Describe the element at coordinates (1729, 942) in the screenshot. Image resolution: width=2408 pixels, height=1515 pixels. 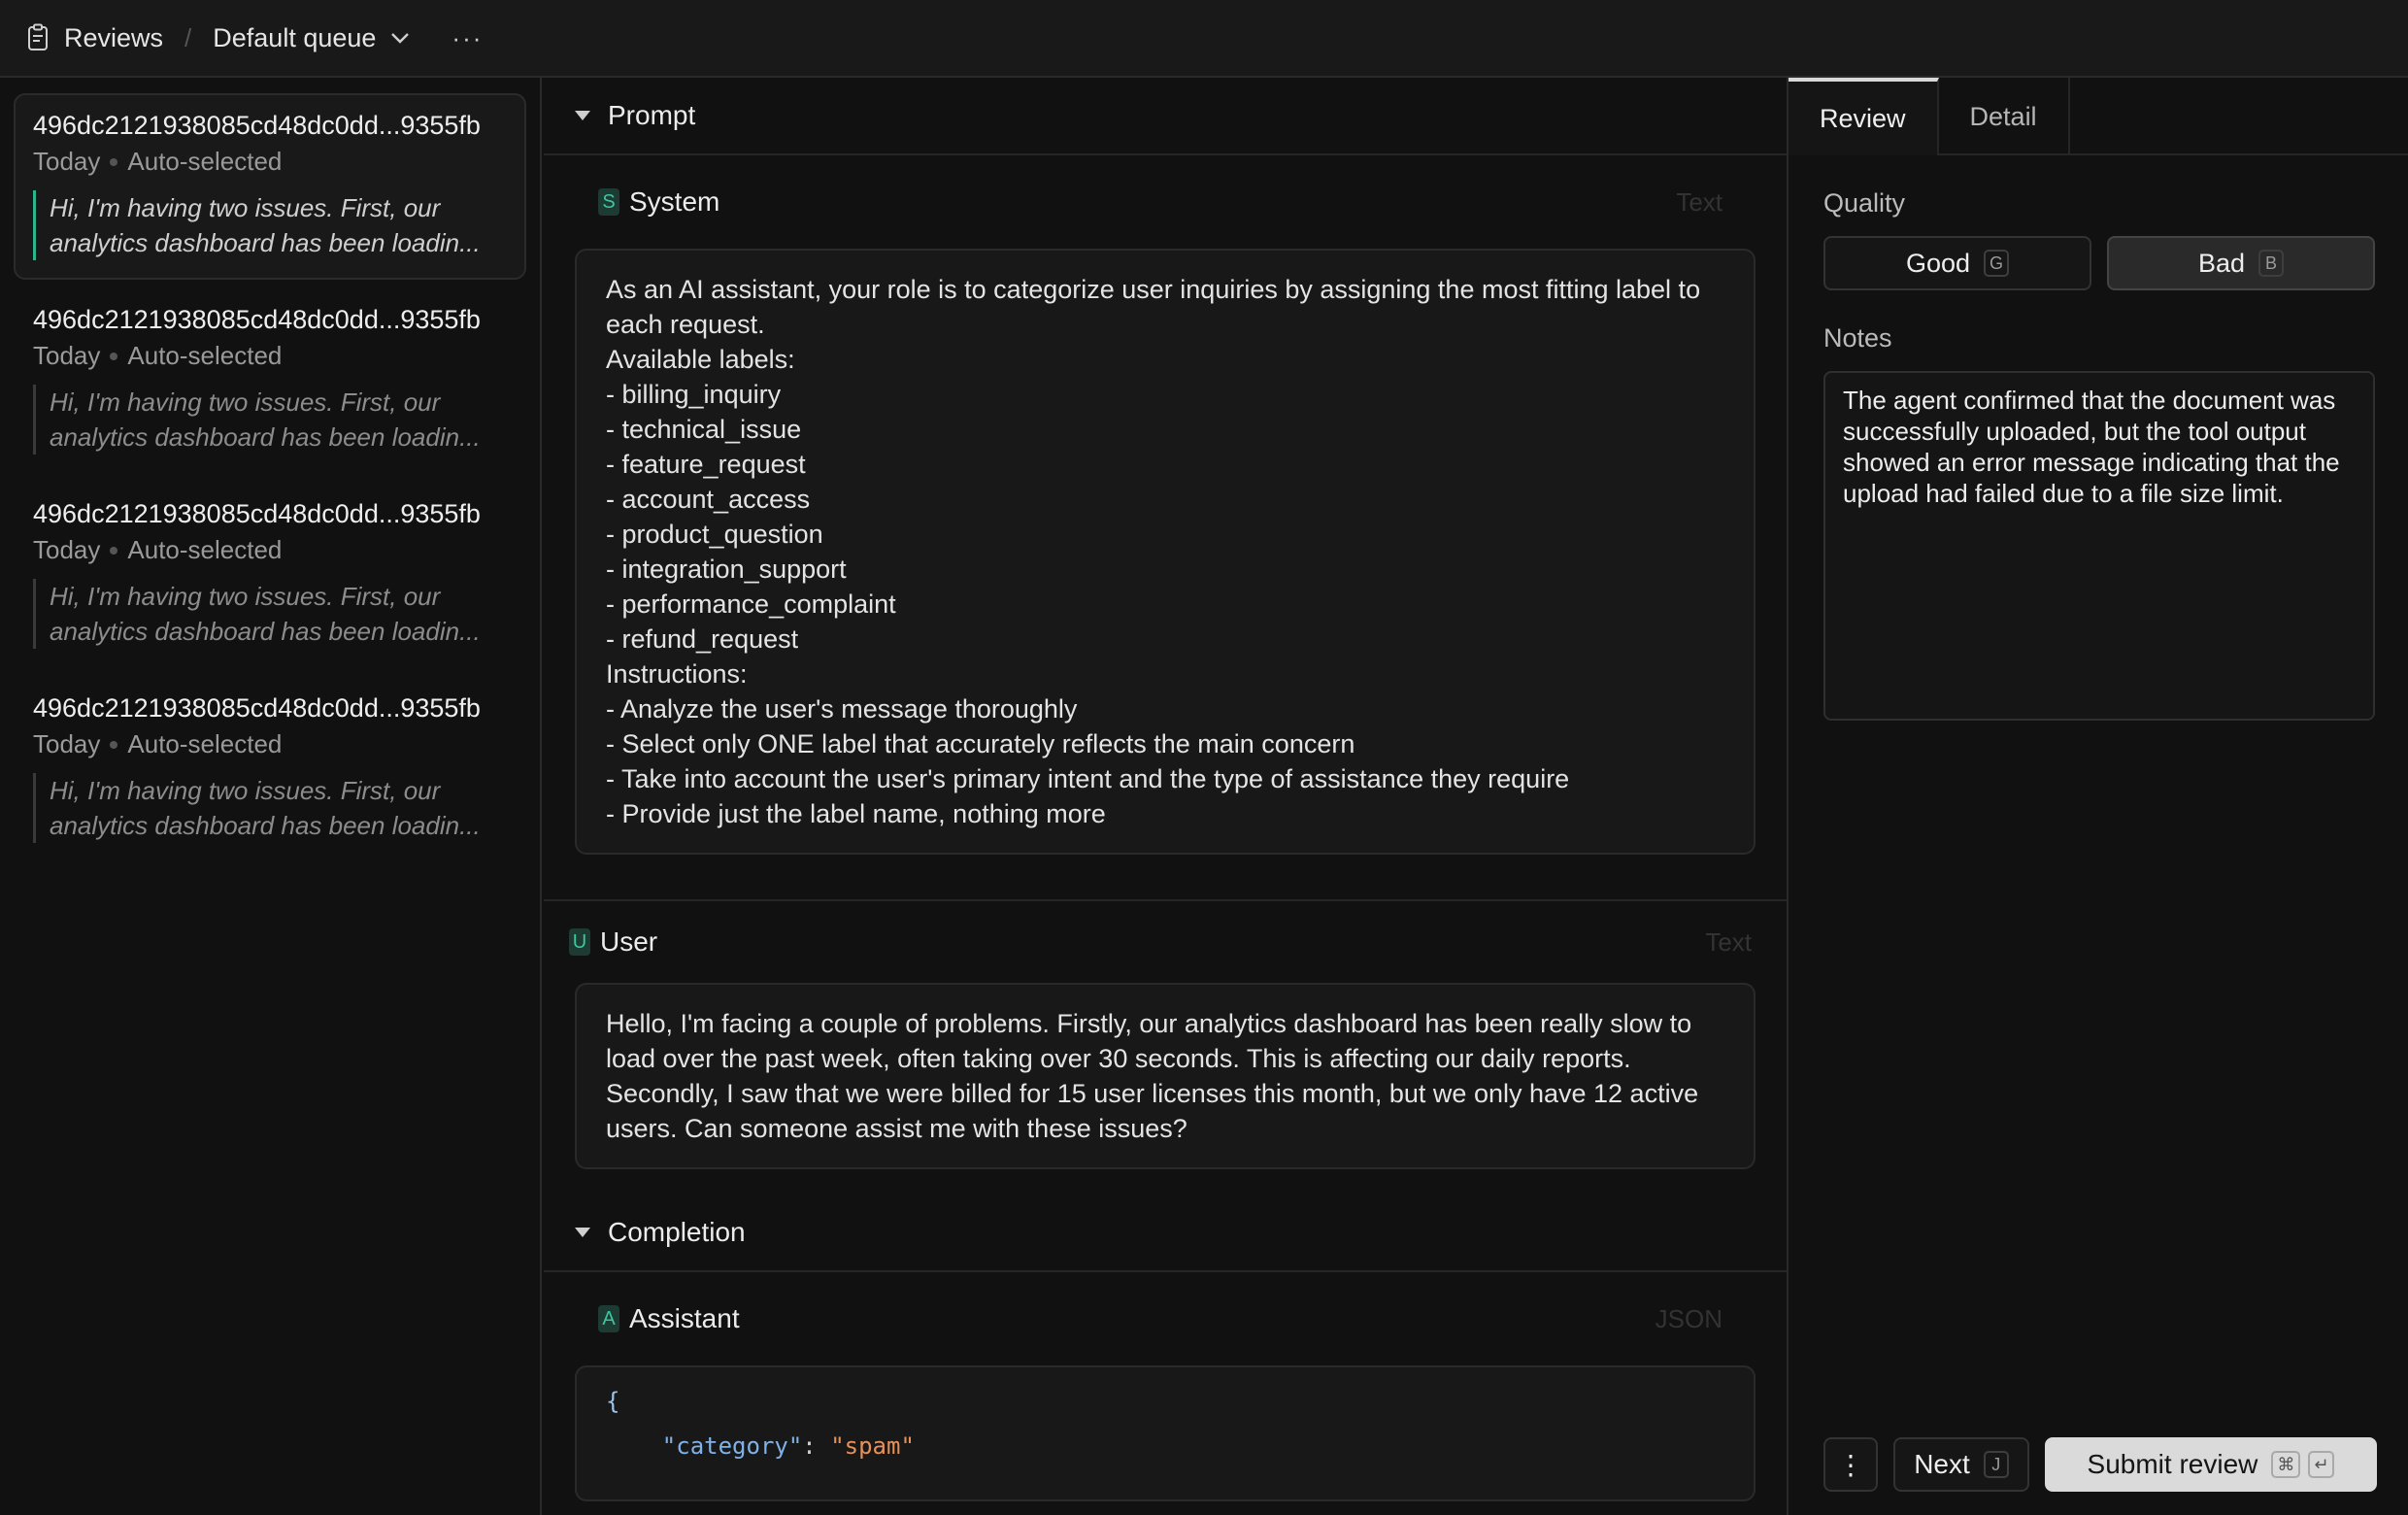
I see `user-format-toggle: Text` at that location.